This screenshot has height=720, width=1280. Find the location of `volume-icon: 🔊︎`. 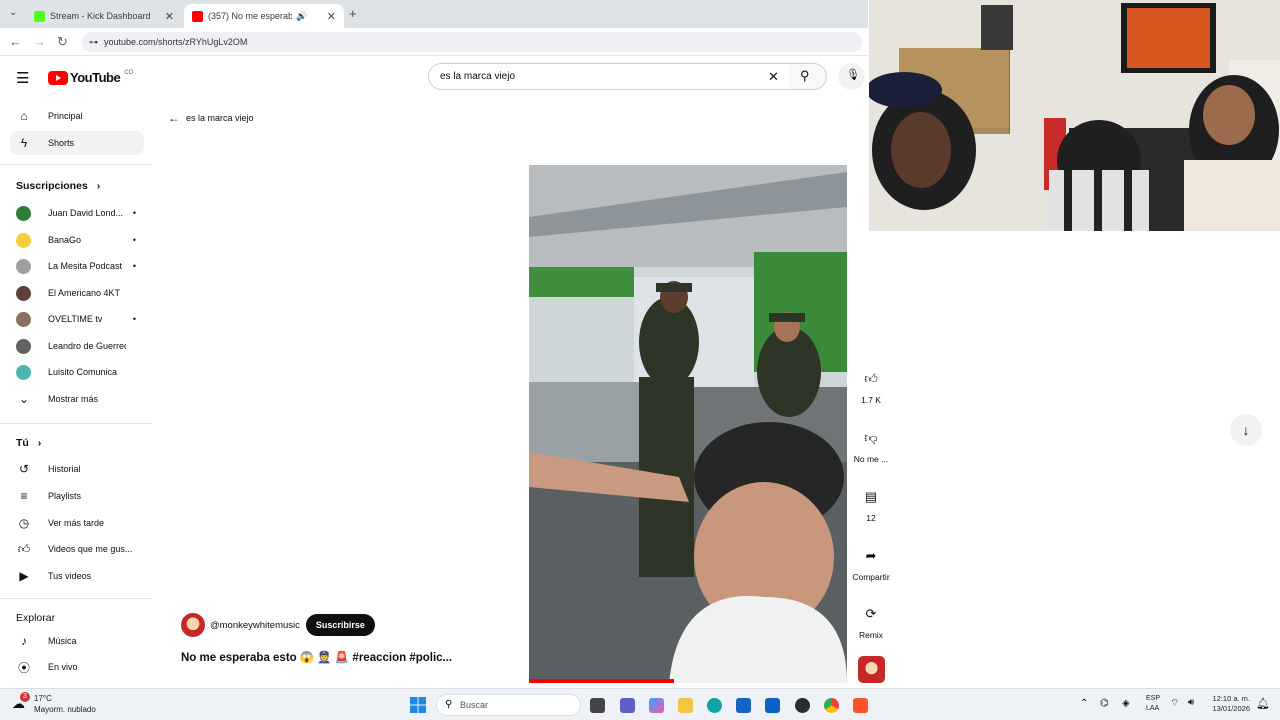

volume-icon: 🔊︎ is located at coordinates (1191, 702).